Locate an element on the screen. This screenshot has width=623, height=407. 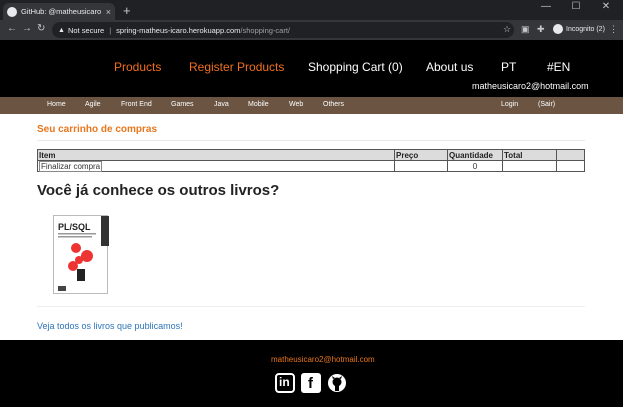
lang-en: #EN is located at coordinates (558, 67).